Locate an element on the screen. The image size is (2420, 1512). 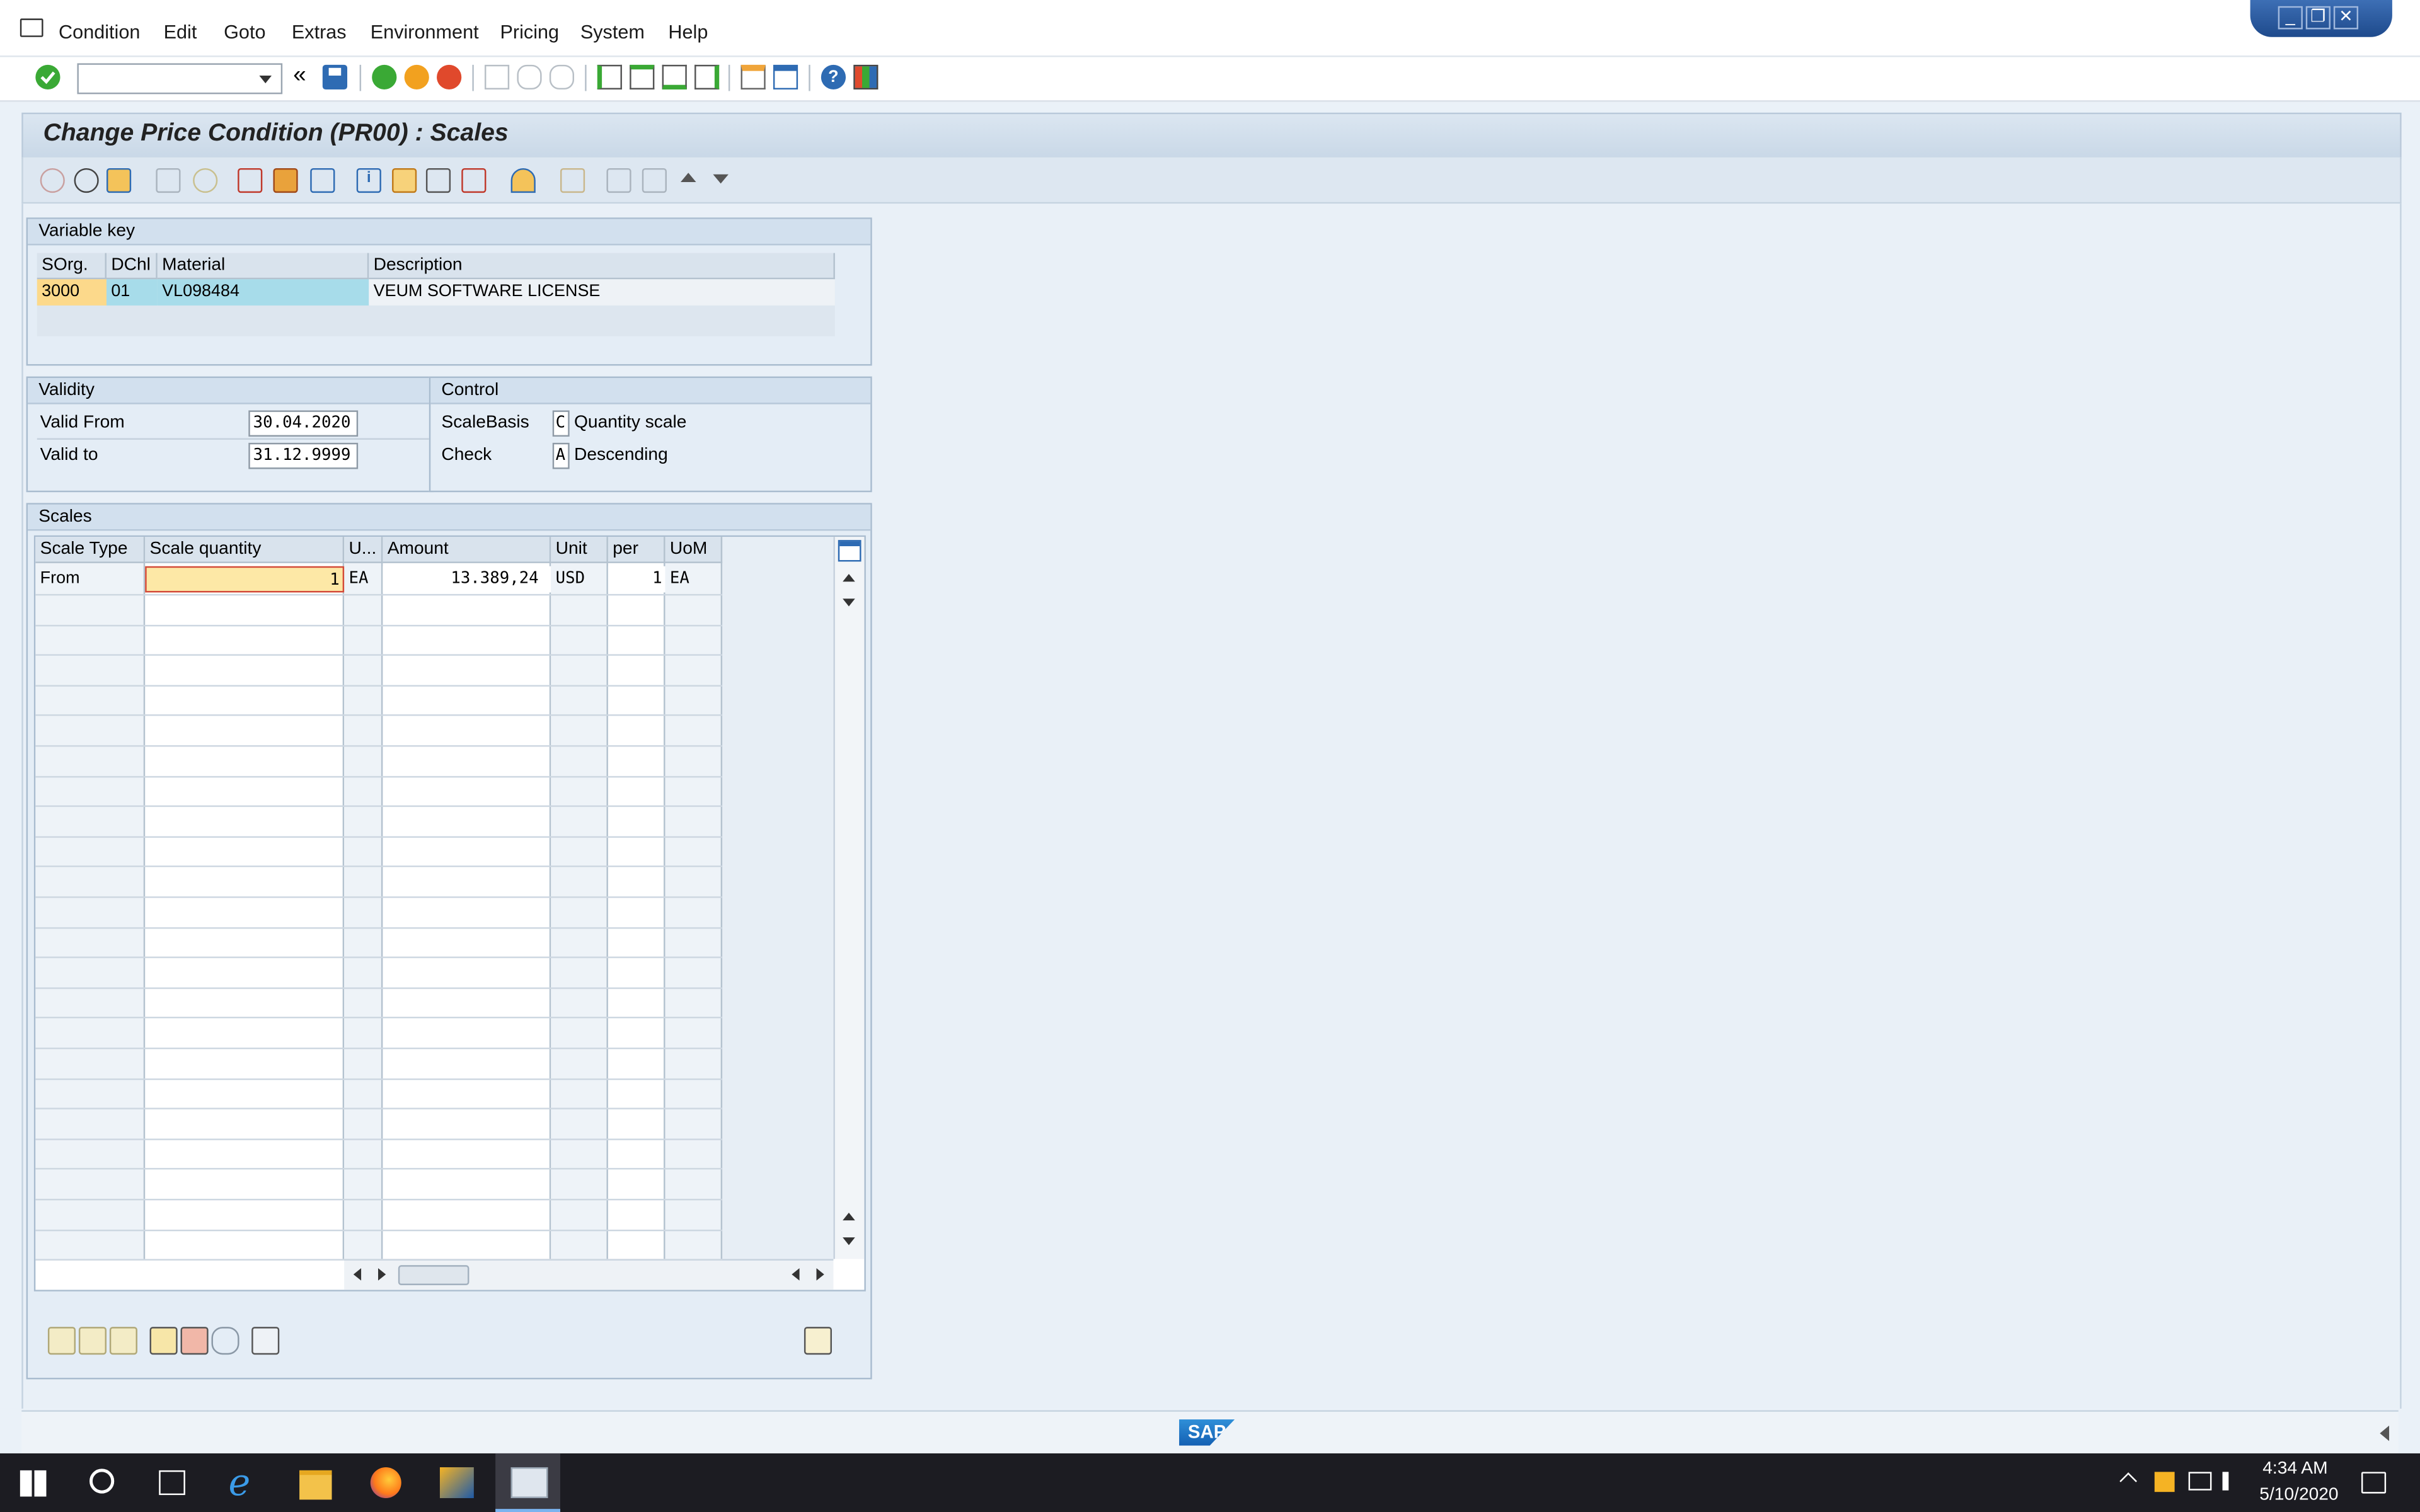
select-all-icon is located at coordinates (62, 1341).